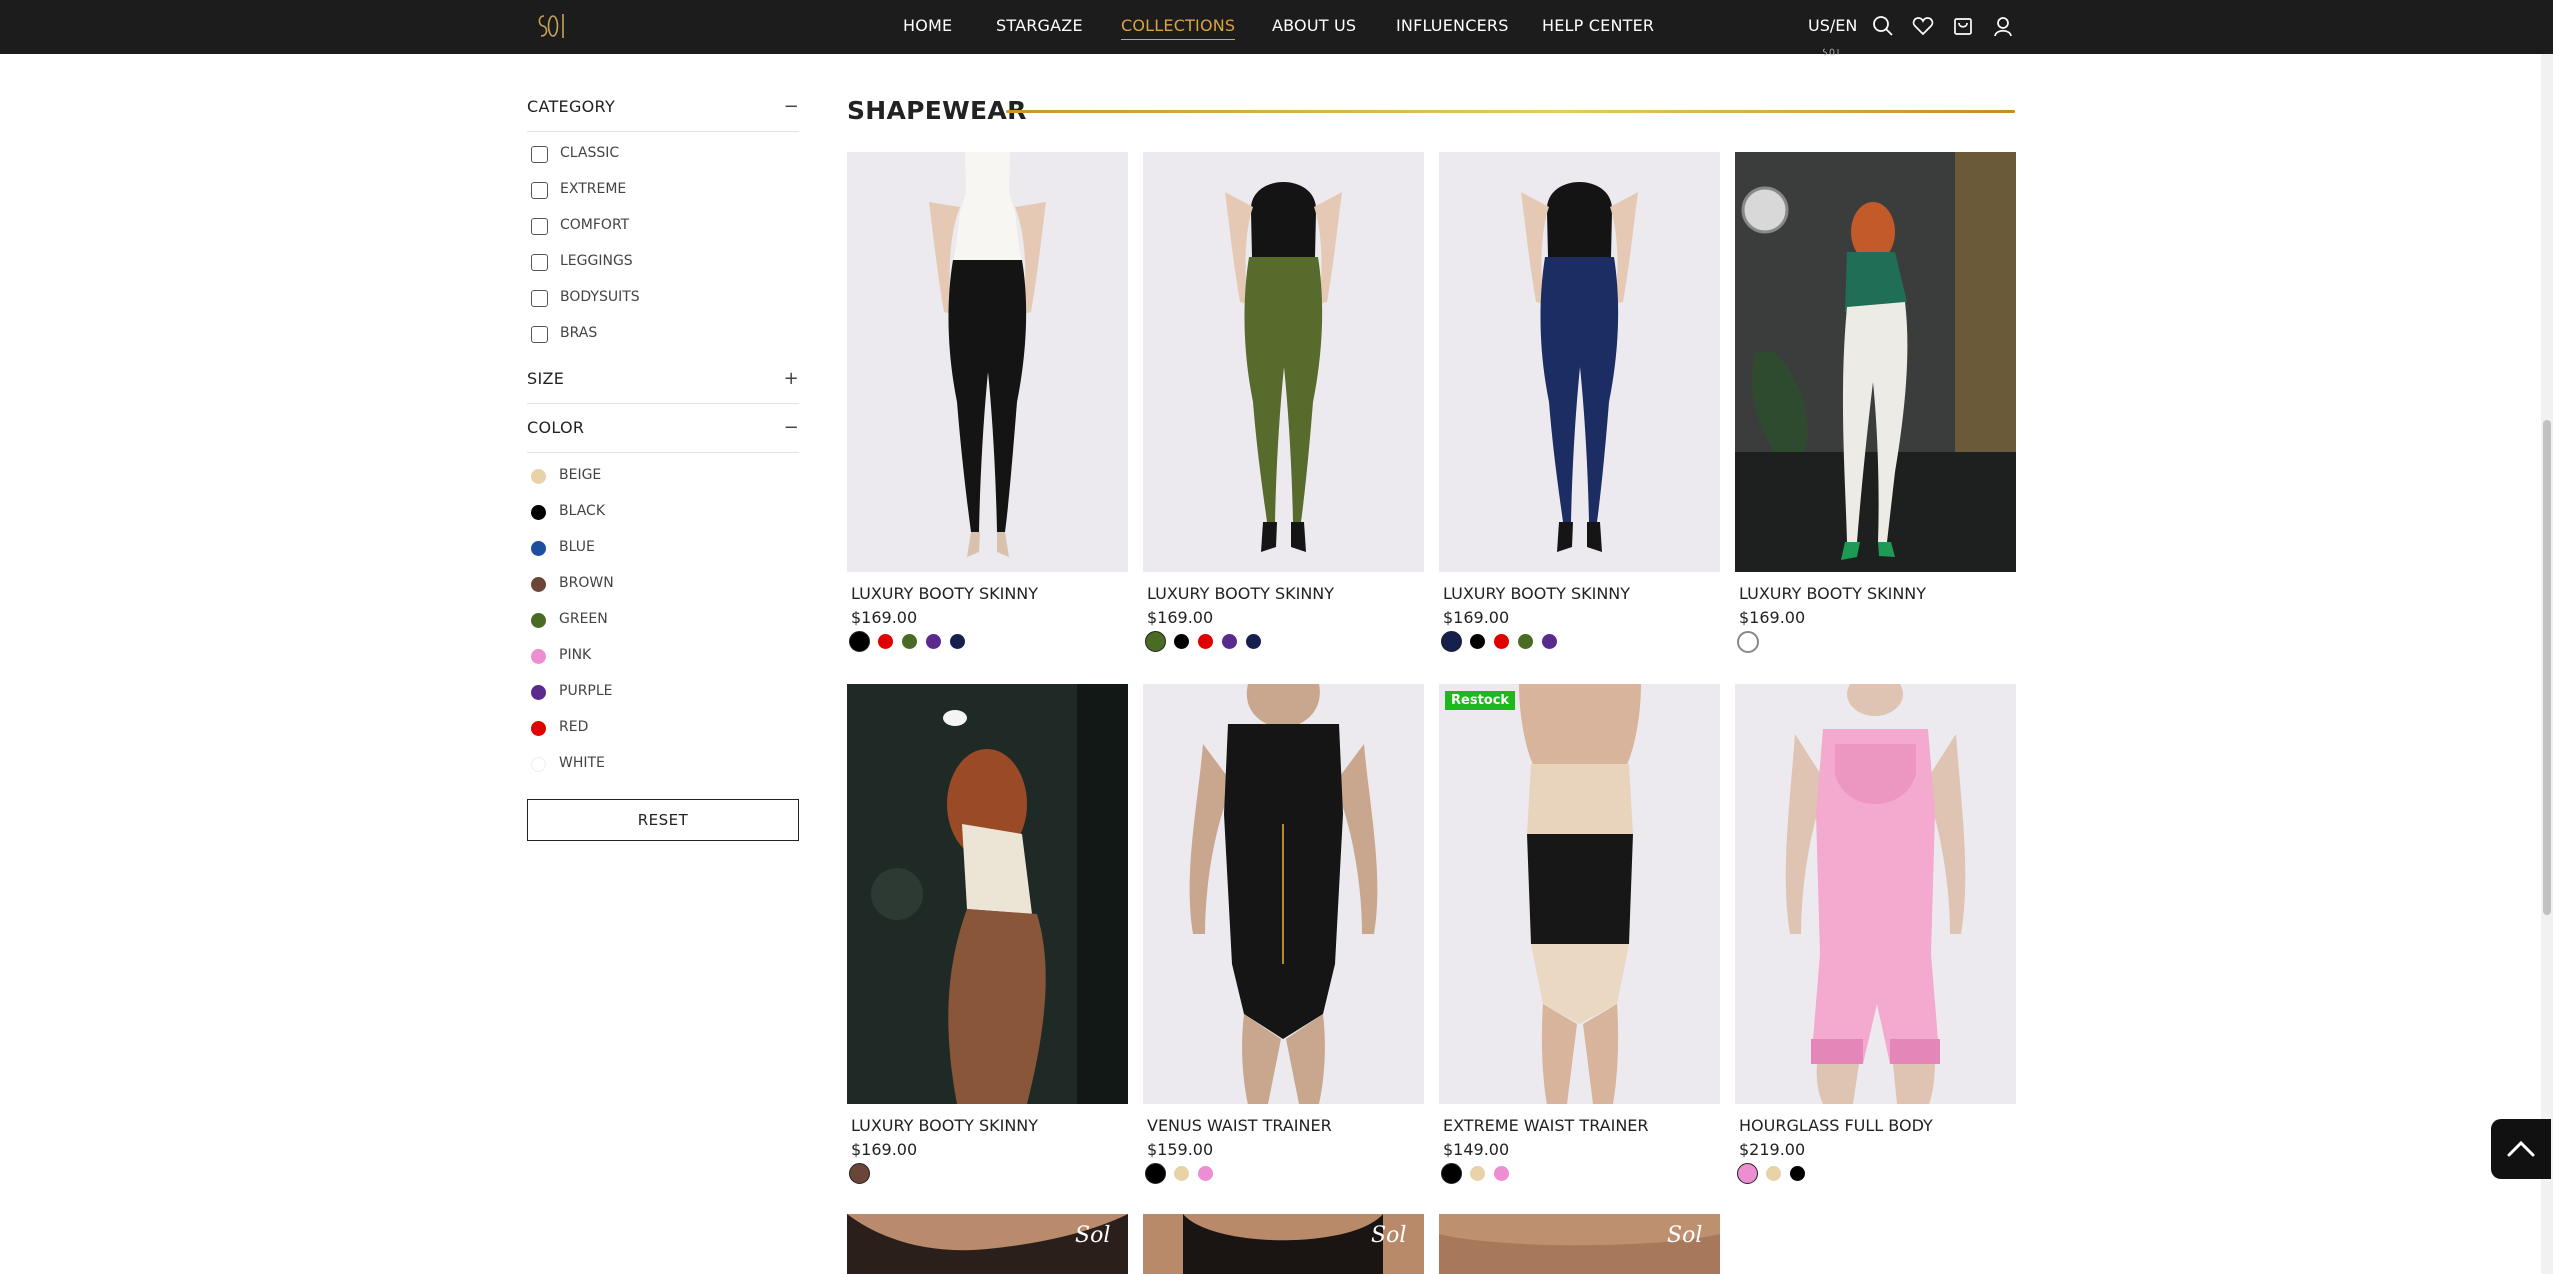 The height and width of the screenshot is (1274, 2553). What do you see at coordinates (1923, 26) in the screenshot?
I see `heart-icon` at bounding box center [1923, 26].